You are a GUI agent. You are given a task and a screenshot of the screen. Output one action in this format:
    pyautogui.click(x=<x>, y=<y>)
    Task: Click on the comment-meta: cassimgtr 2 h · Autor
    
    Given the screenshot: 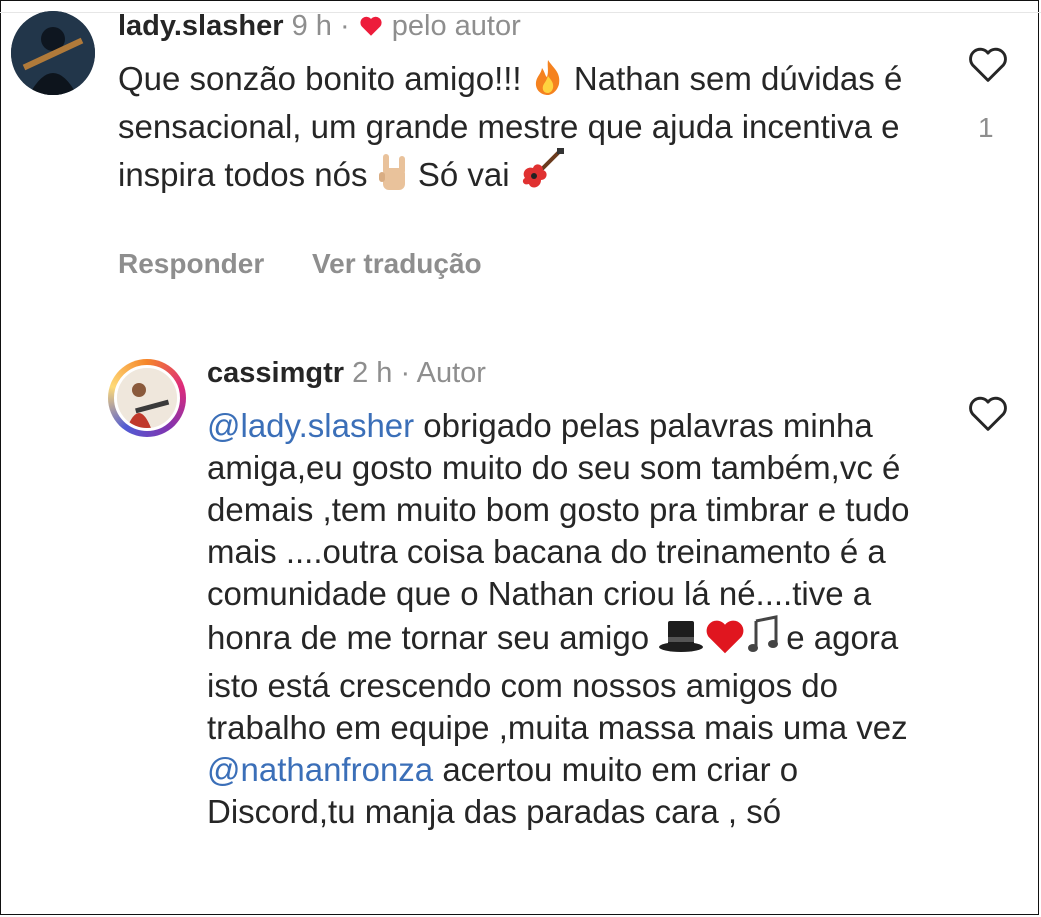 What is the action you would take?
    pyautogui.click(x=346, y=373)
    